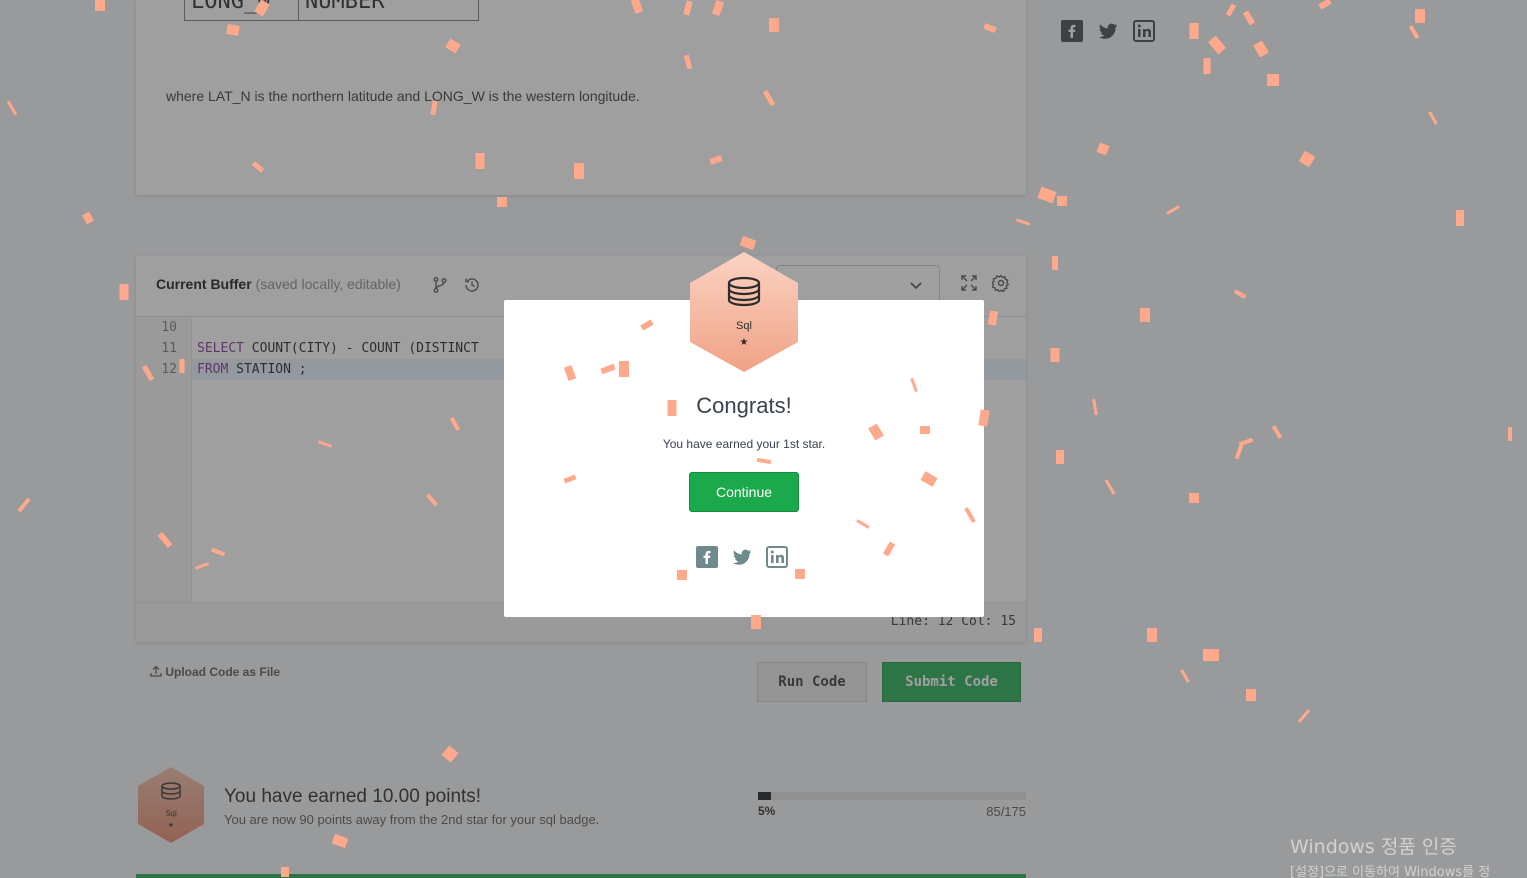  Describe the element at coordinates (707, 557) in the screenshot. I see `facebook-icon` at that location.